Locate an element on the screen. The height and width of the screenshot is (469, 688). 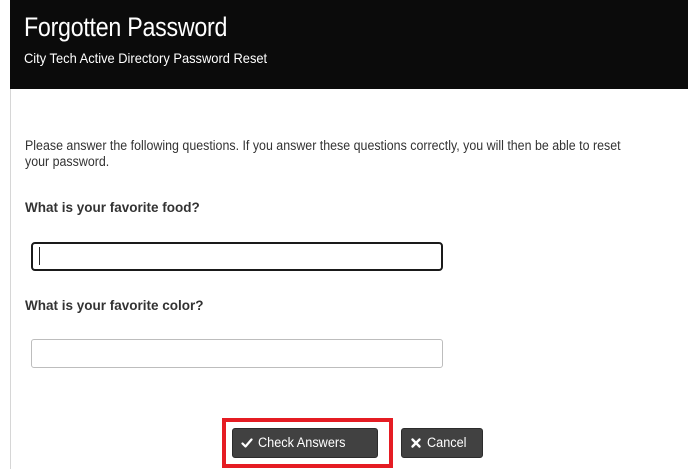
favorite-color-input is located at coordinates (237, 353).